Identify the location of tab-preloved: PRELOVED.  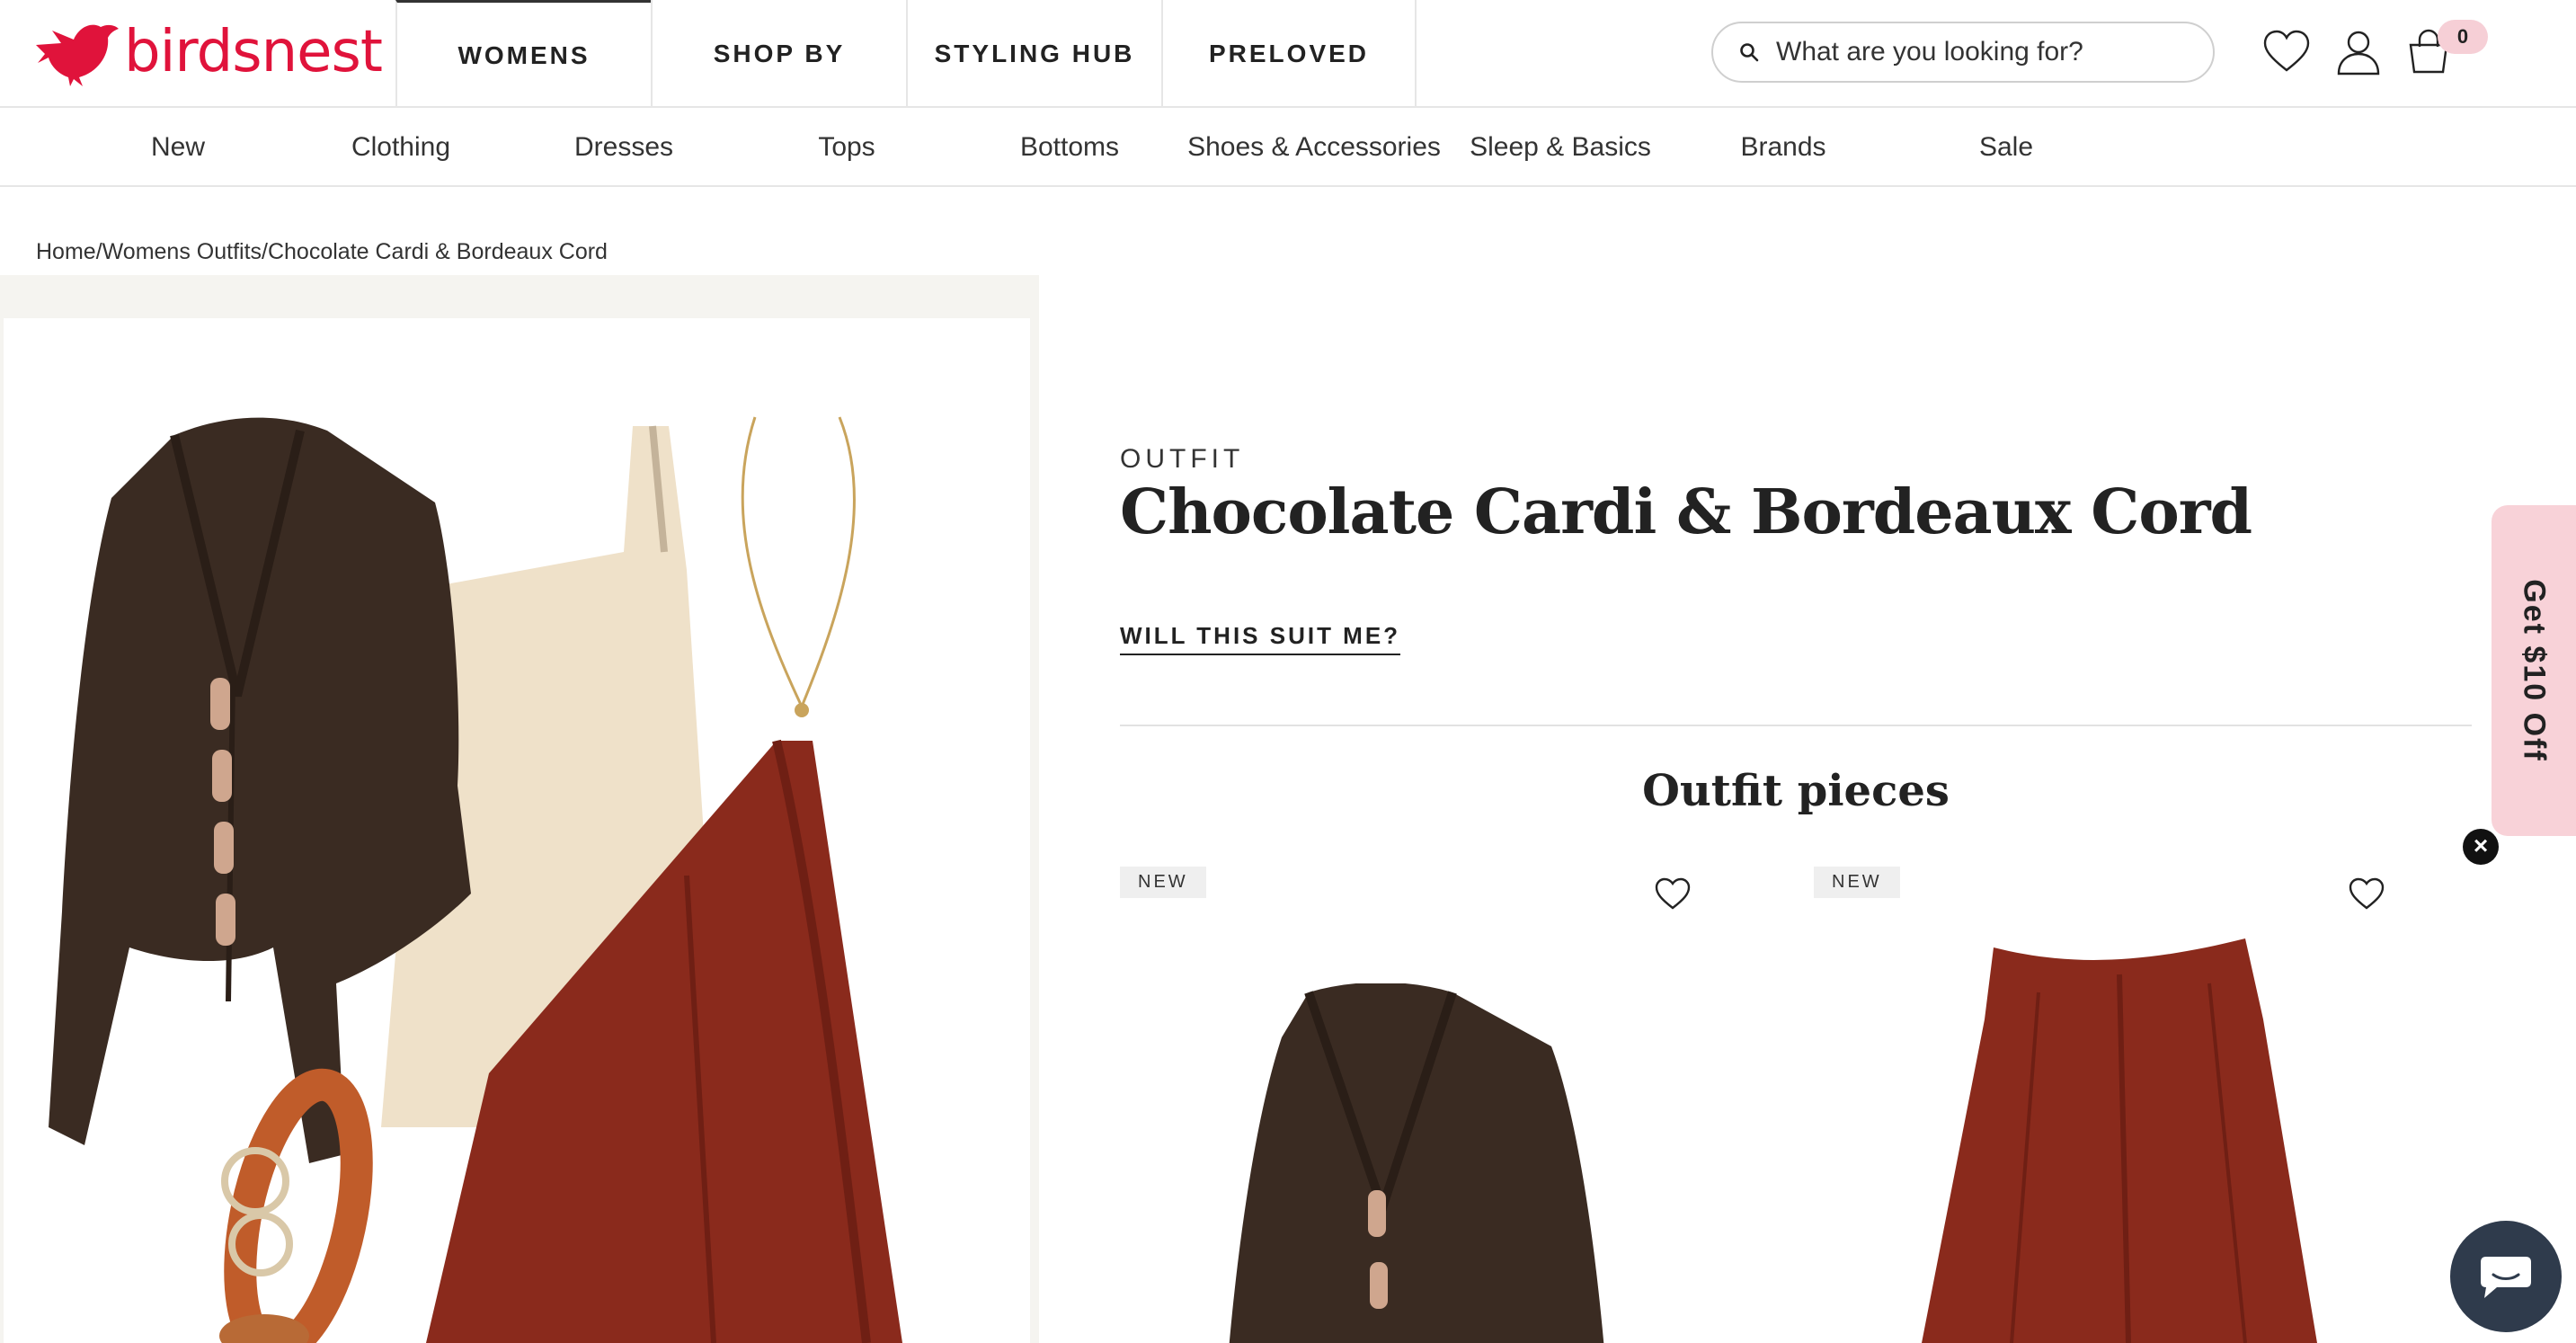
(1289, 54).